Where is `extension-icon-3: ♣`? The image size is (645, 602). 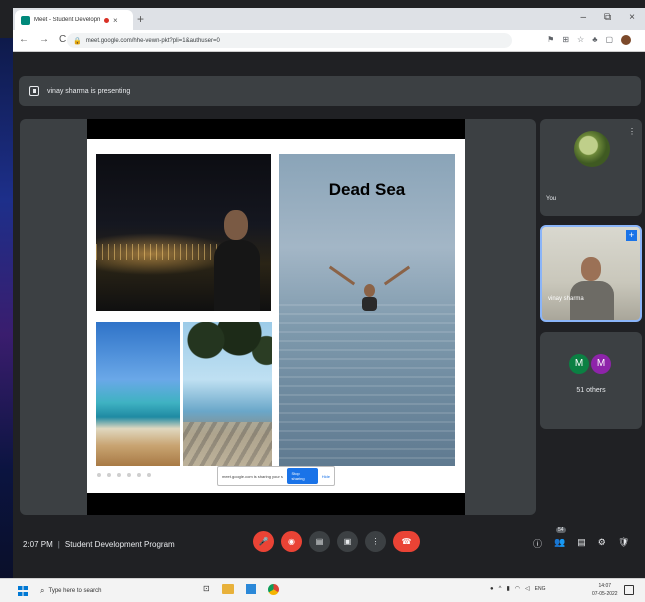 extension-icon-3: ♣ is located at coordinates (594, 40).